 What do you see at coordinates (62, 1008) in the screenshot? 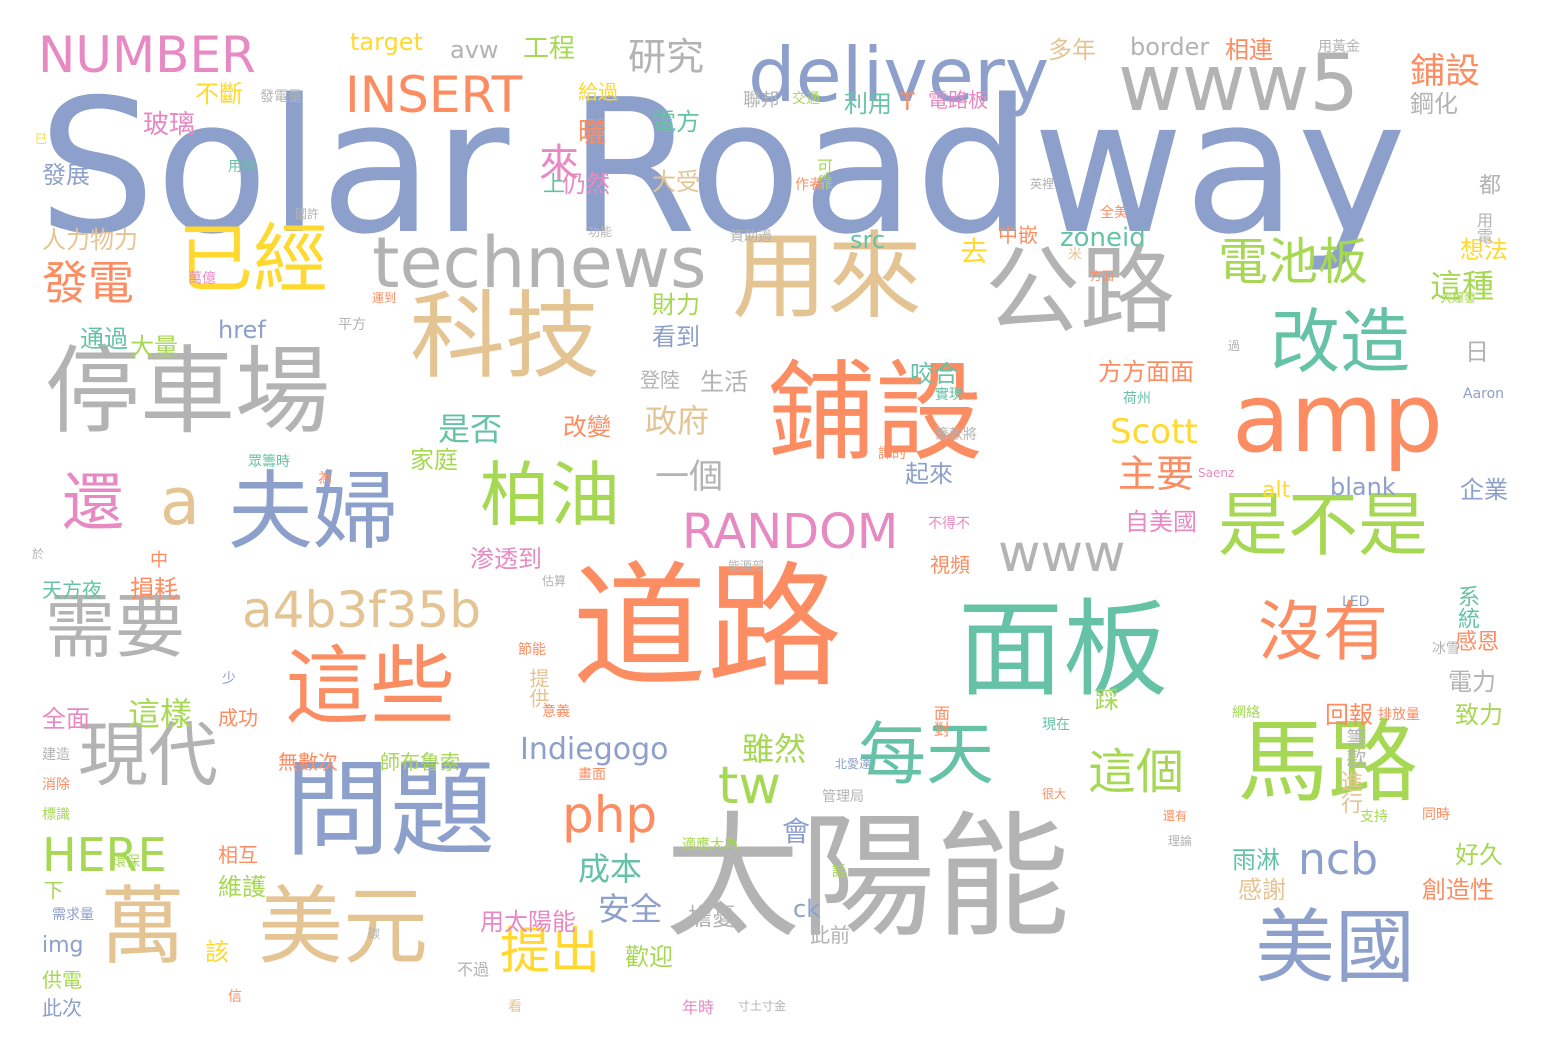
I see `word-cloud-word: 此次` at bounding box center [62, 1008].